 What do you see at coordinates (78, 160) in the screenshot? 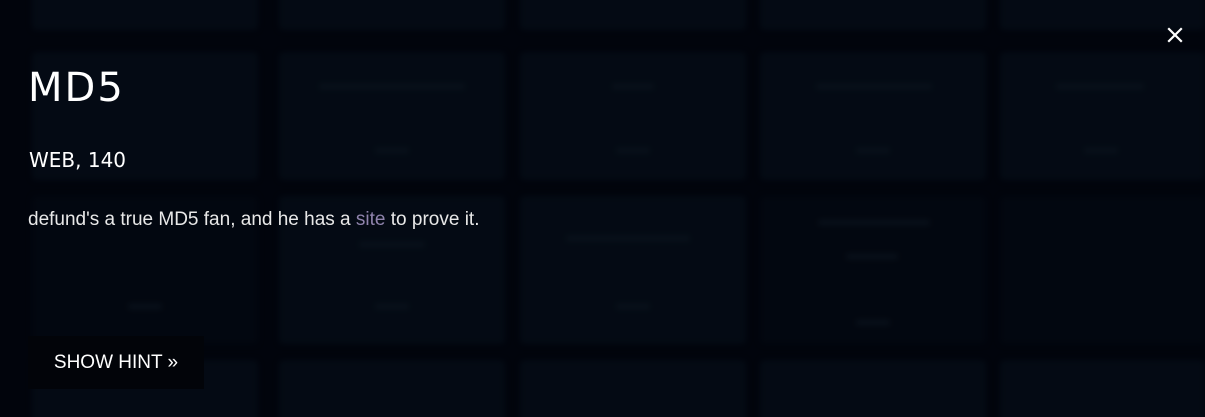
I see `challenge-category-points: WEB, 140` at bounding box center [78, 160].